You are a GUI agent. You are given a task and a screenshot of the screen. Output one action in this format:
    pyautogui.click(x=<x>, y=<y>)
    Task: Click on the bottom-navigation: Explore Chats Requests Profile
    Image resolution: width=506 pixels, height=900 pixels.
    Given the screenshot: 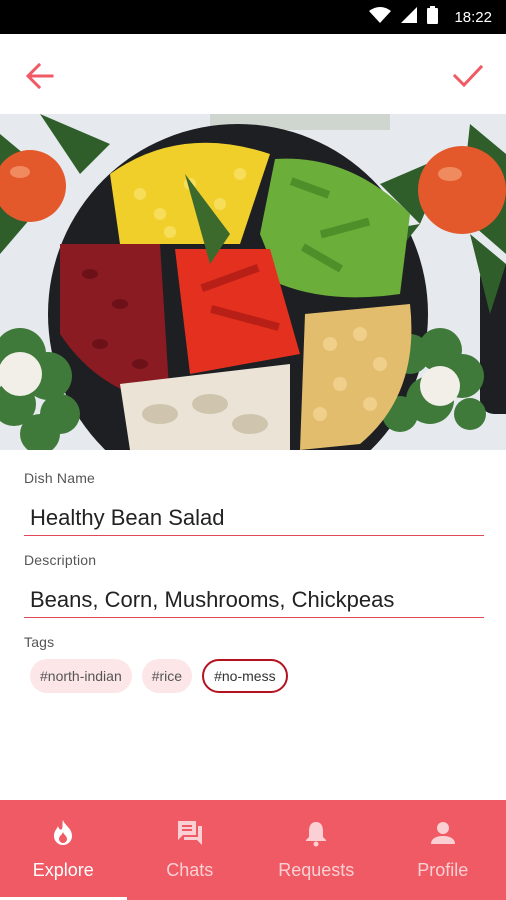 What is the action you would take?
    pyautogui.click(x=253, y=850)
    